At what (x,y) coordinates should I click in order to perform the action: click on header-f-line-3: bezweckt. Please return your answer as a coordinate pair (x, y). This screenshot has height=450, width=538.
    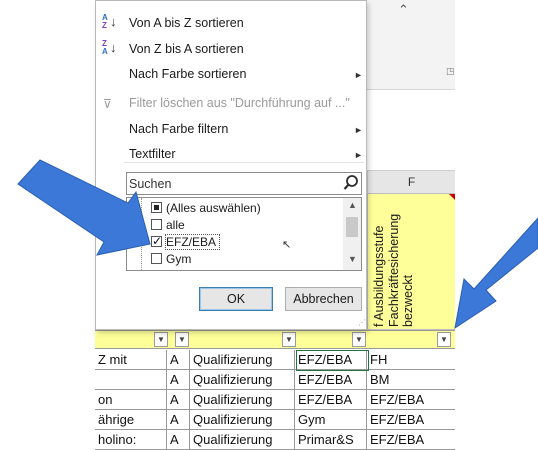
    Looking at the image, I should click on (408, 300).